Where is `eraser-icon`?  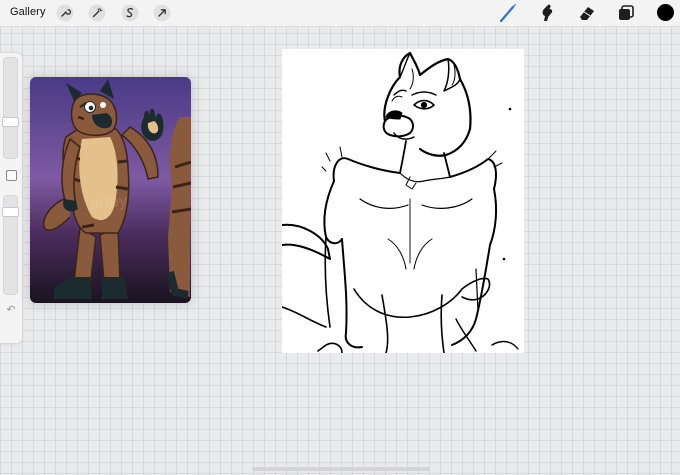 eraser-icon is located at coordinates (587, 13).